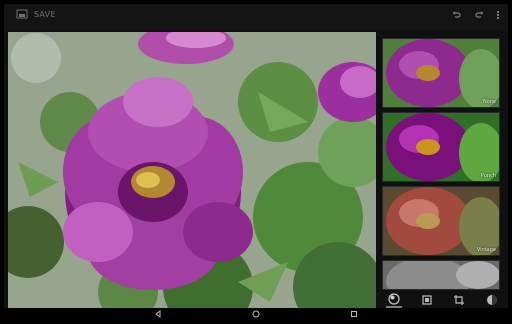  What do you see at coordinates (489, 102) in the screenshot?
I see `filter-label: None` at bounding box center [489, 102].